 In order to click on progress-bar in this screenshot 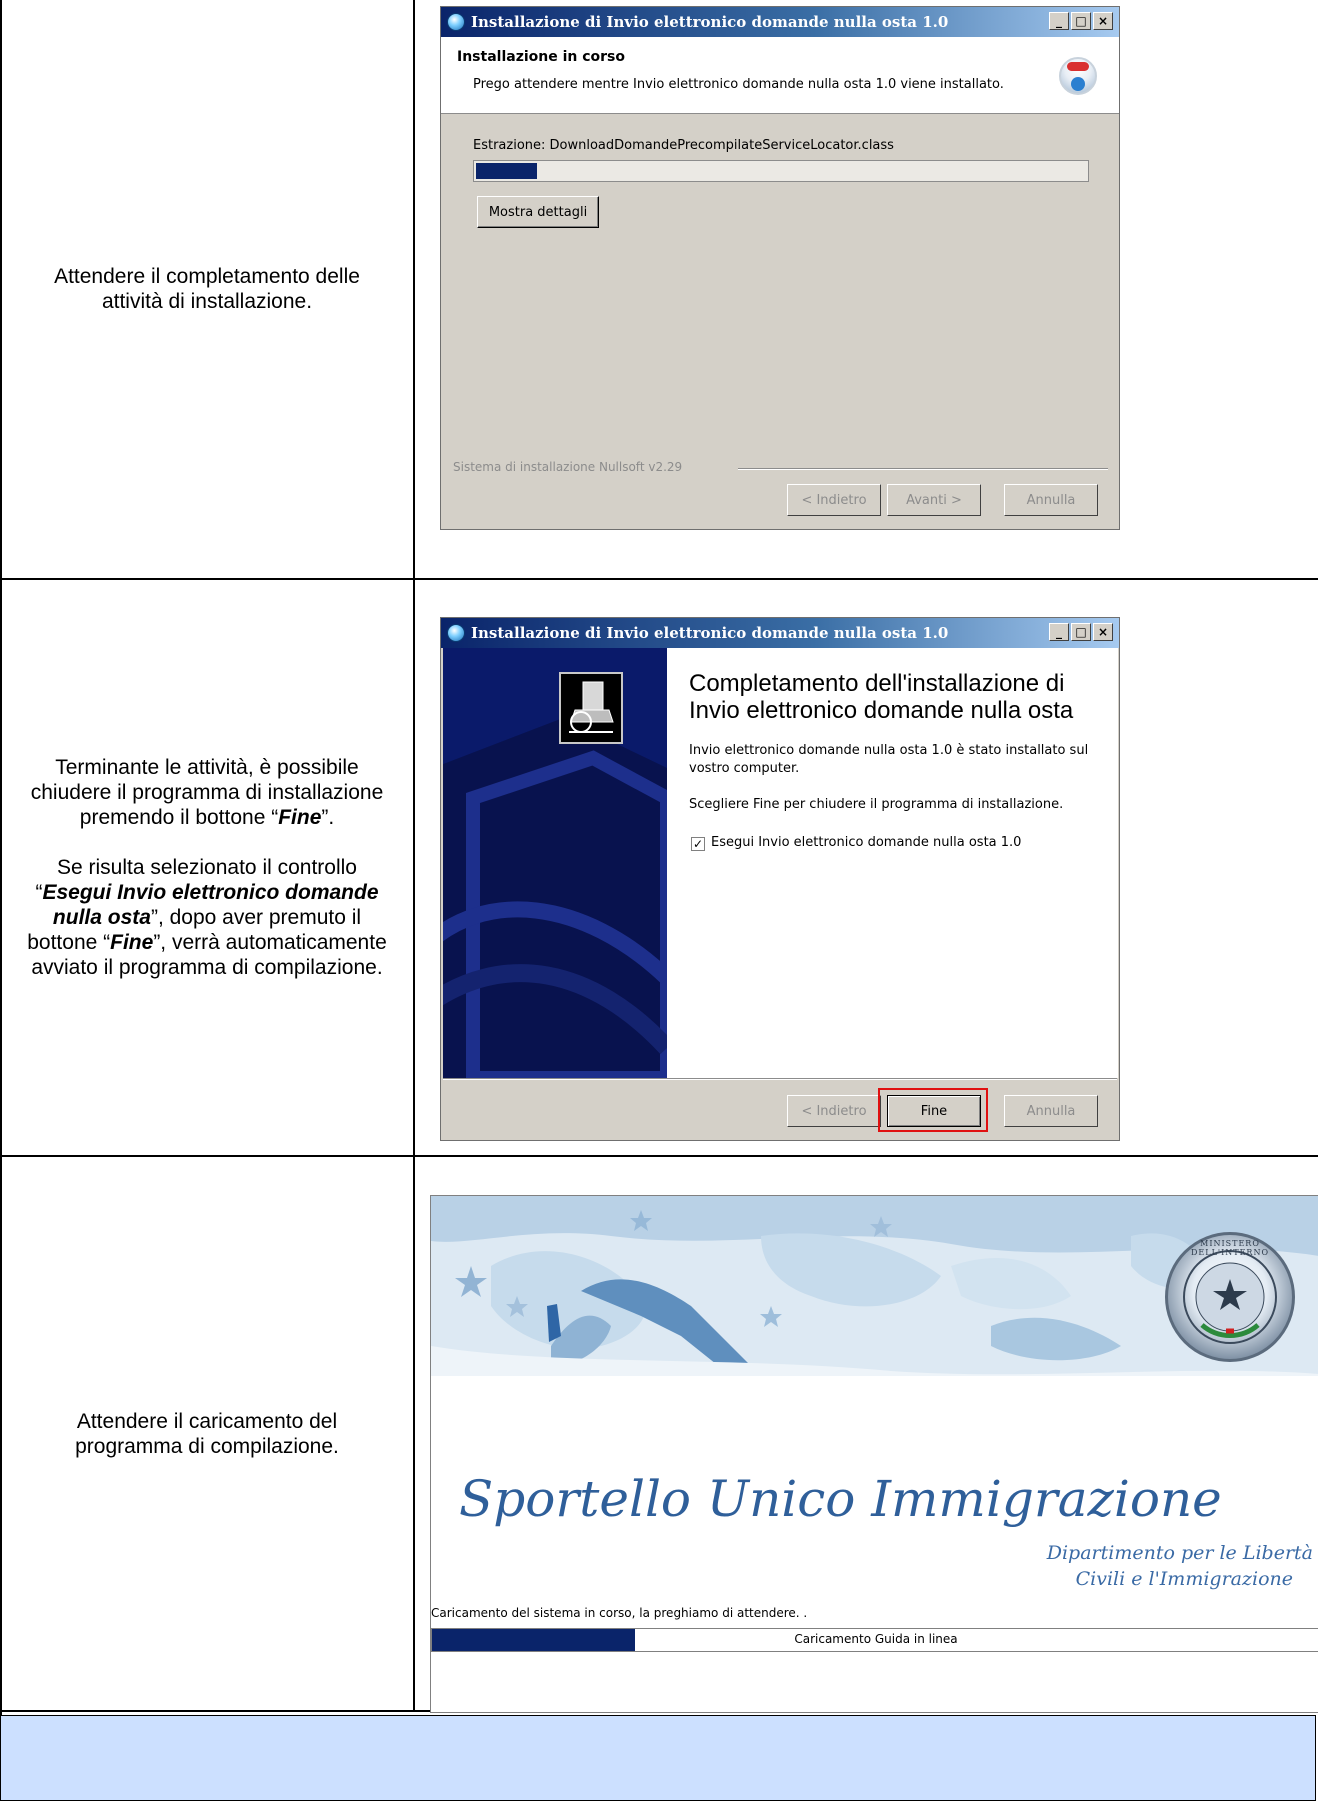, I will do `click(781, 171)`.